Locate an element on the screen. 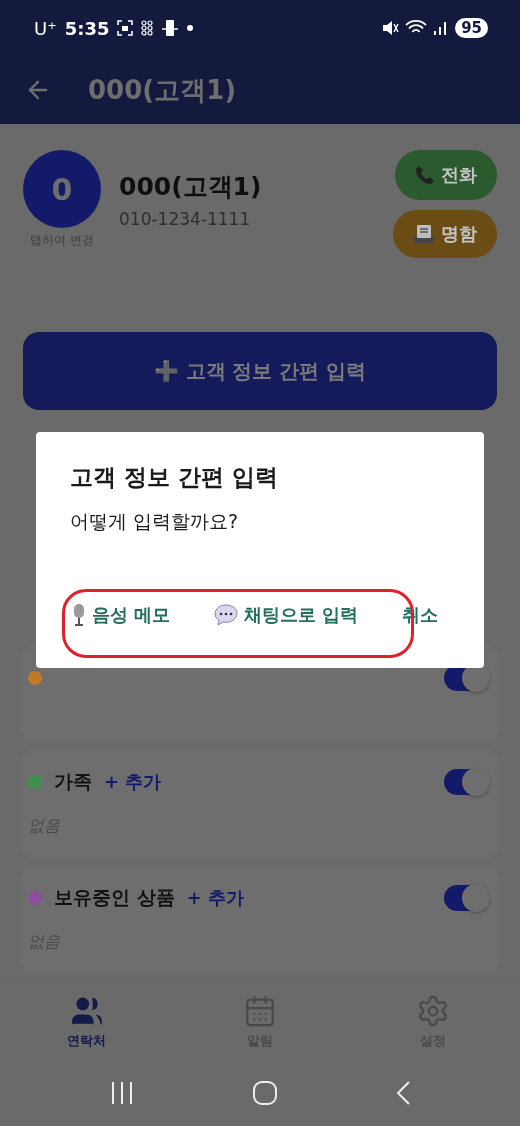 Image resolution: width=520 pixels, height=1126 pixels. nav-tab: 연락처 is located at coordinates (86, 1022).